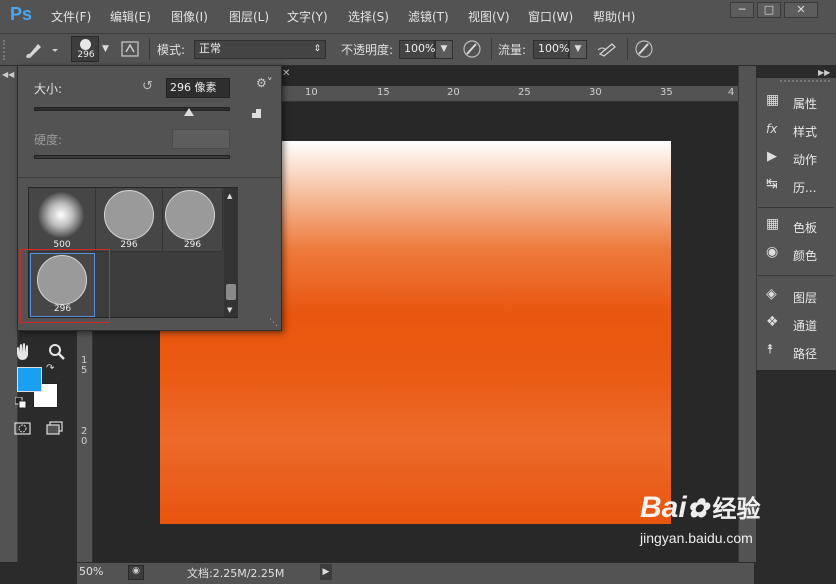  I want to click on swatches-icon: ▦, so click(773, 224).